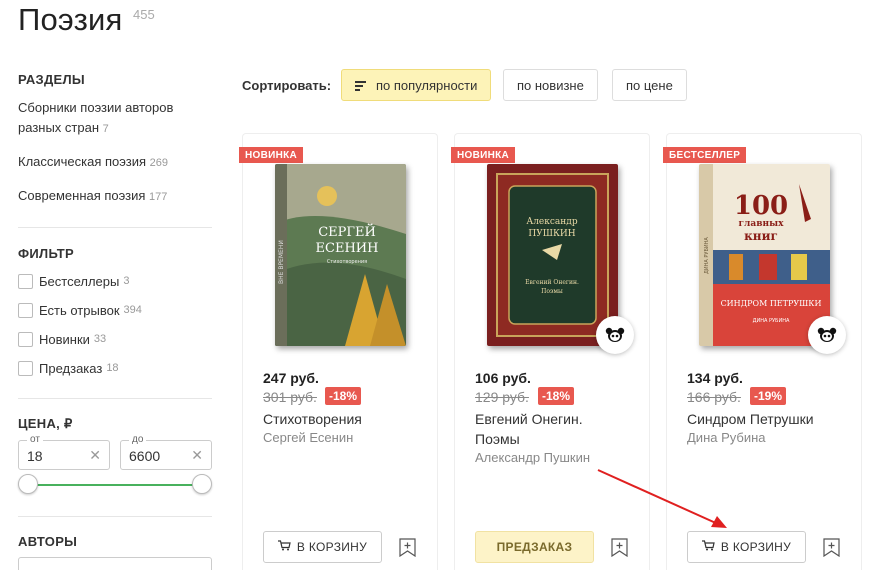 Image resolution: width=871 pixels, height=570 pixels. What do you see at coordinates (756, 547) in the screenshot?
I see `add-to-cart-label: В КОРЗИНУ` at bounding box center [756, 547].